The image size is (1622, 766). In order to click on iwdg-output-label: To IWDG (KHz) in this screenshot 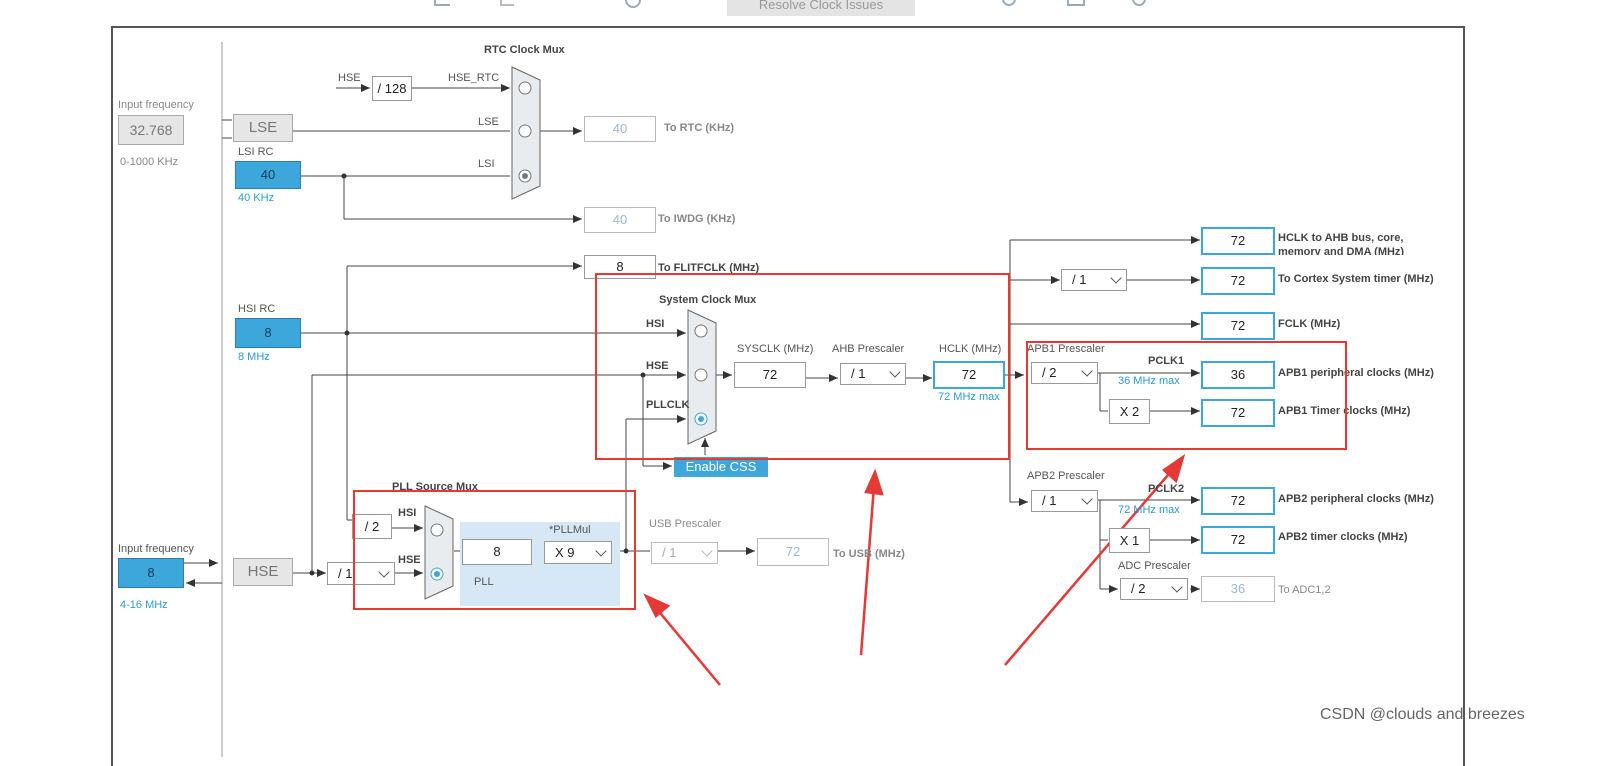, I will do `click(697, 219)`.